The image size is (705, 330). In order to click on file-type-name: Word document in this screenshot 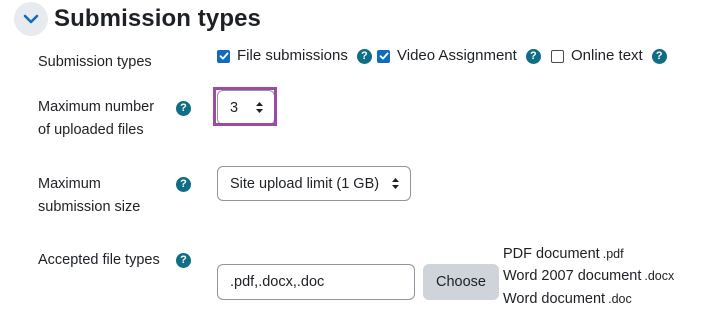, I will do `click(554, 299)`.